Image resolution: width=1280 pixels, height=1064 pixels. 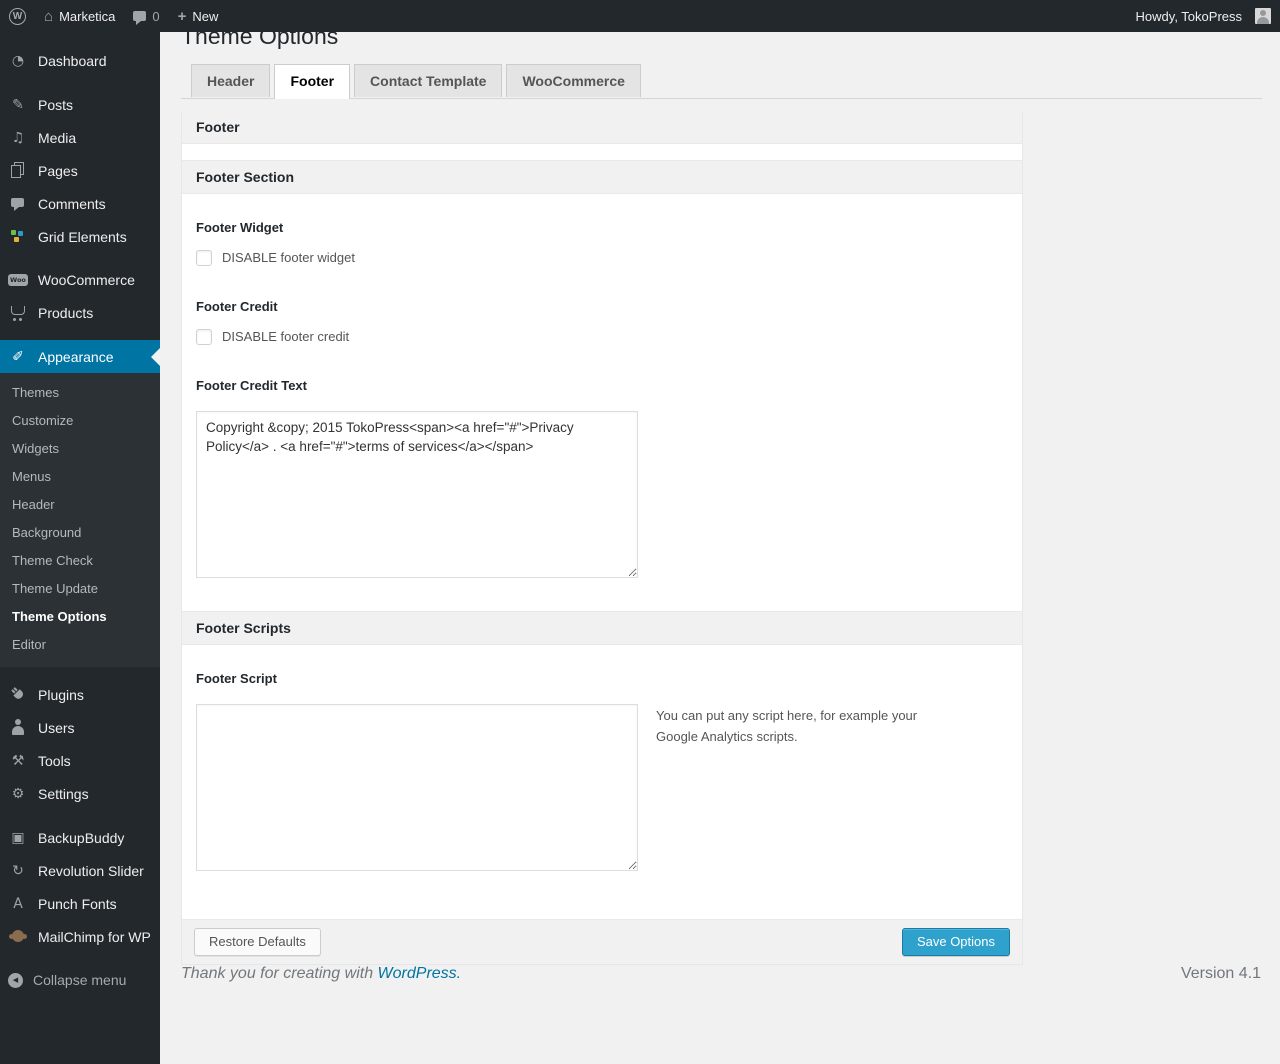 I want to click on disable-footer-widget-checkbox, so click(x=204, y=257).